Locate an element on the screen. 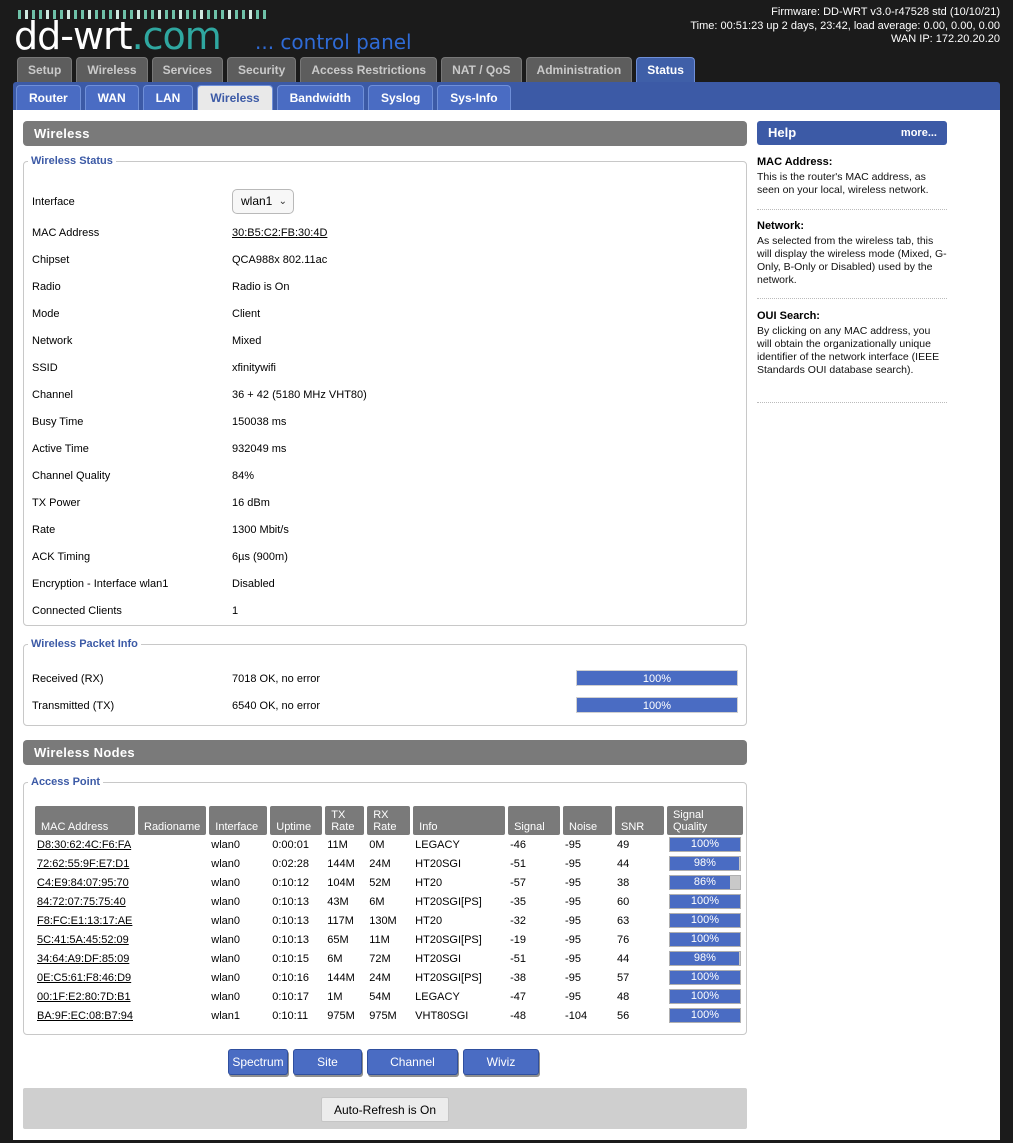 This screenshot has height=1143, width=1013. row-value: 16 dBm is located at coordinates (251, 503).